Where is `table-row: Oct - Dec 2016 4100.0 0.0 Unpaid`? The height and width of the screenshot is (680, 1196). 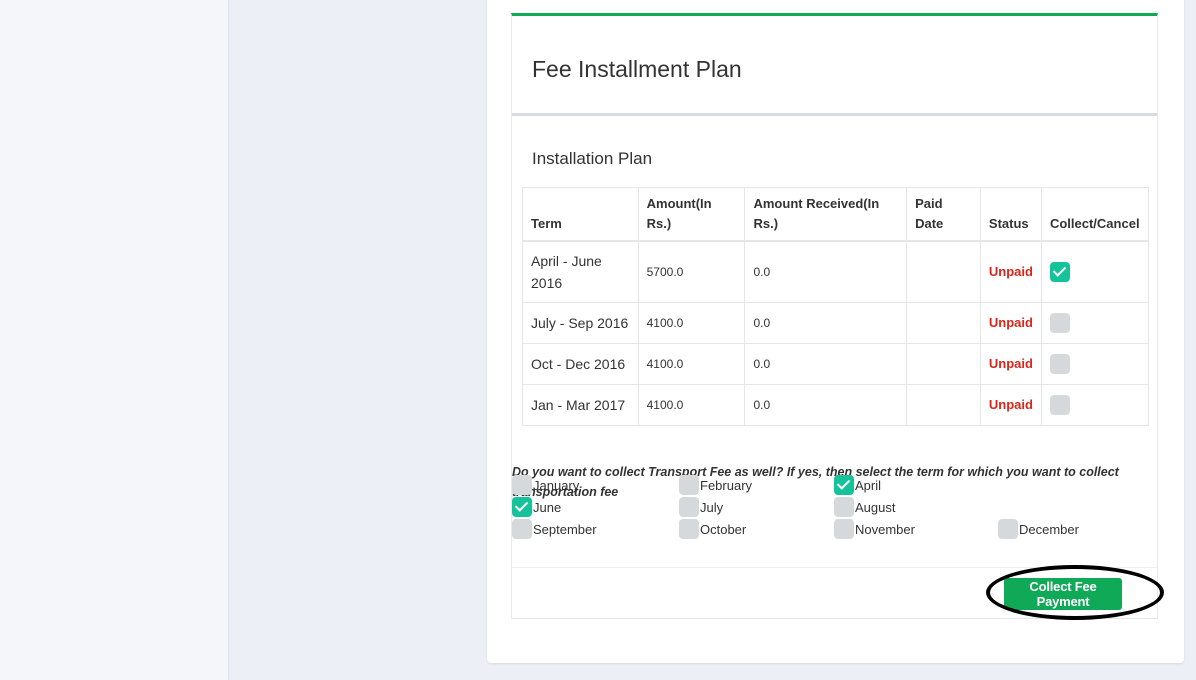 table-row: Oct - Dec 2016 4100.0 0.0 Unpaid is located at coordinates (836, 363).